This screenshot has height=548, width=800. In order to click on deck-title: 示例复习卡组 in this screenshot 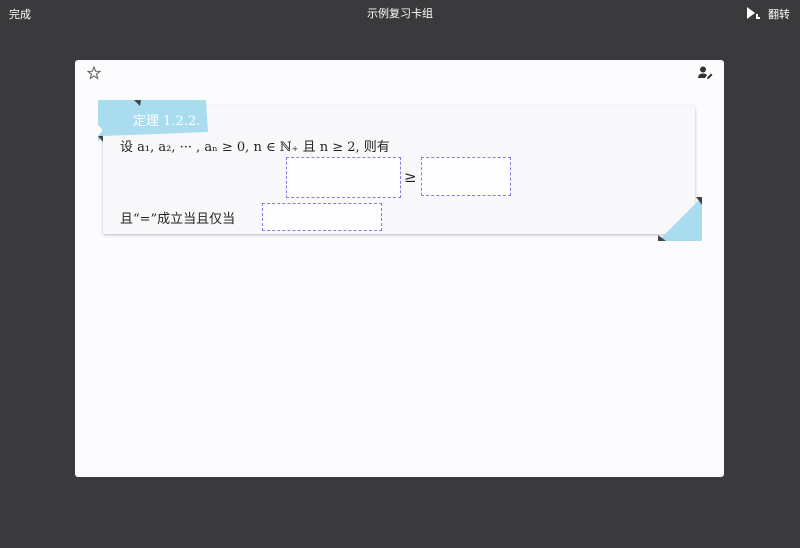, I will do `click(400, 13)`.